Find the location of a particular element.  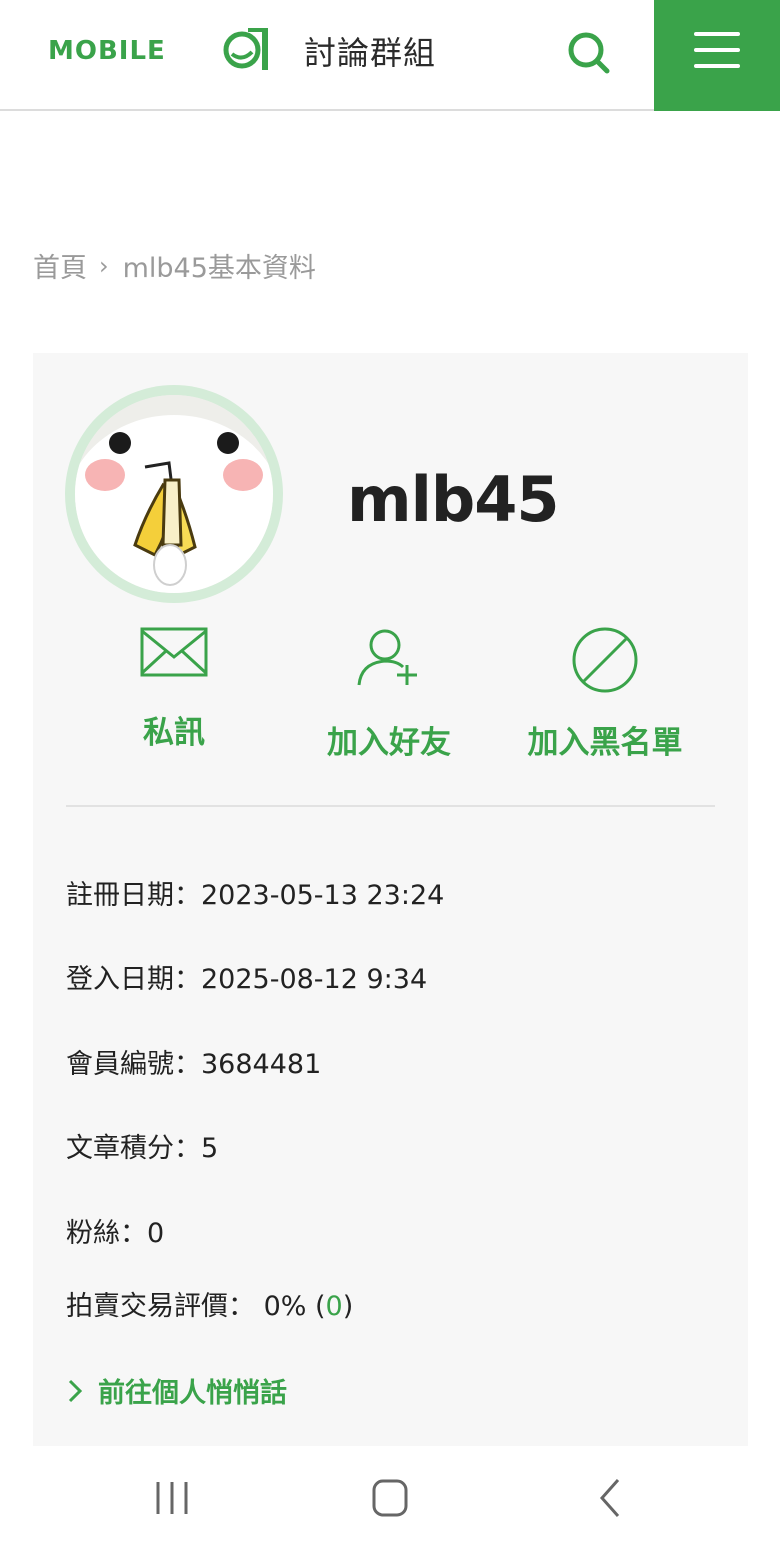

member-number: 會員編號：3684481 is located at coordinates (194, 1064).